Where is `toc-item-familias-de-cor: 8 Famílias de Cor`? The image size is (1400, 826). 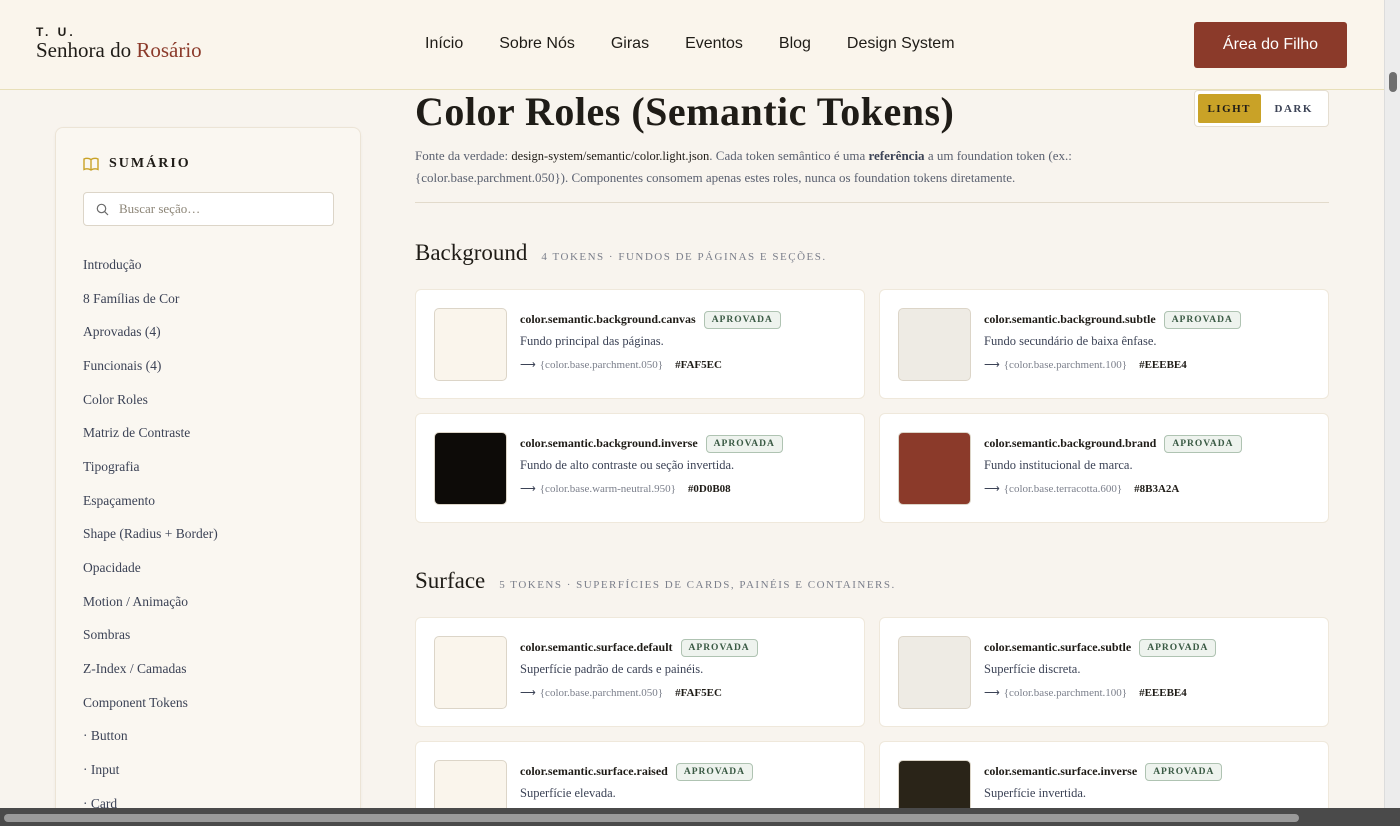
toc-item-familias-de-cor: 8 Famílias de Cor is located at coordinates (150, 299).